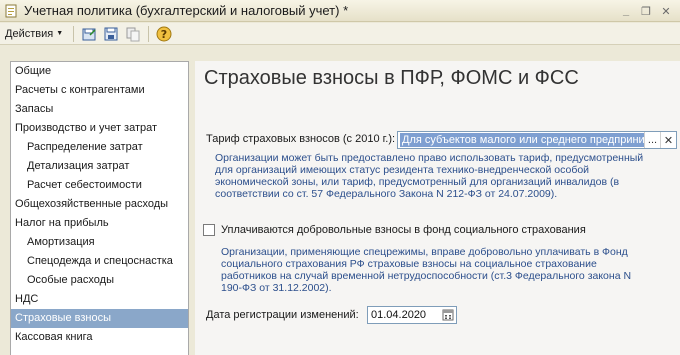  Describe the element at coordinates (301, 139) in the screenshot. I see `tariff-label: Тариф страховых взносов (с 2010 г.):` at that location.